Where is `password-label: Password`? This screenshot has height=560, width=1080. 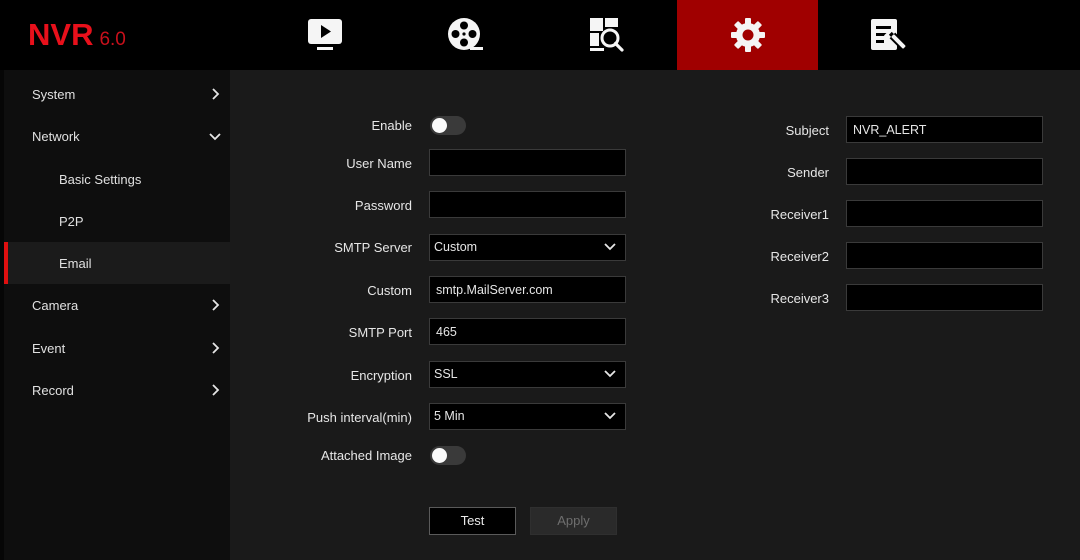 password-label: Password is located at coordinates (383, 205).